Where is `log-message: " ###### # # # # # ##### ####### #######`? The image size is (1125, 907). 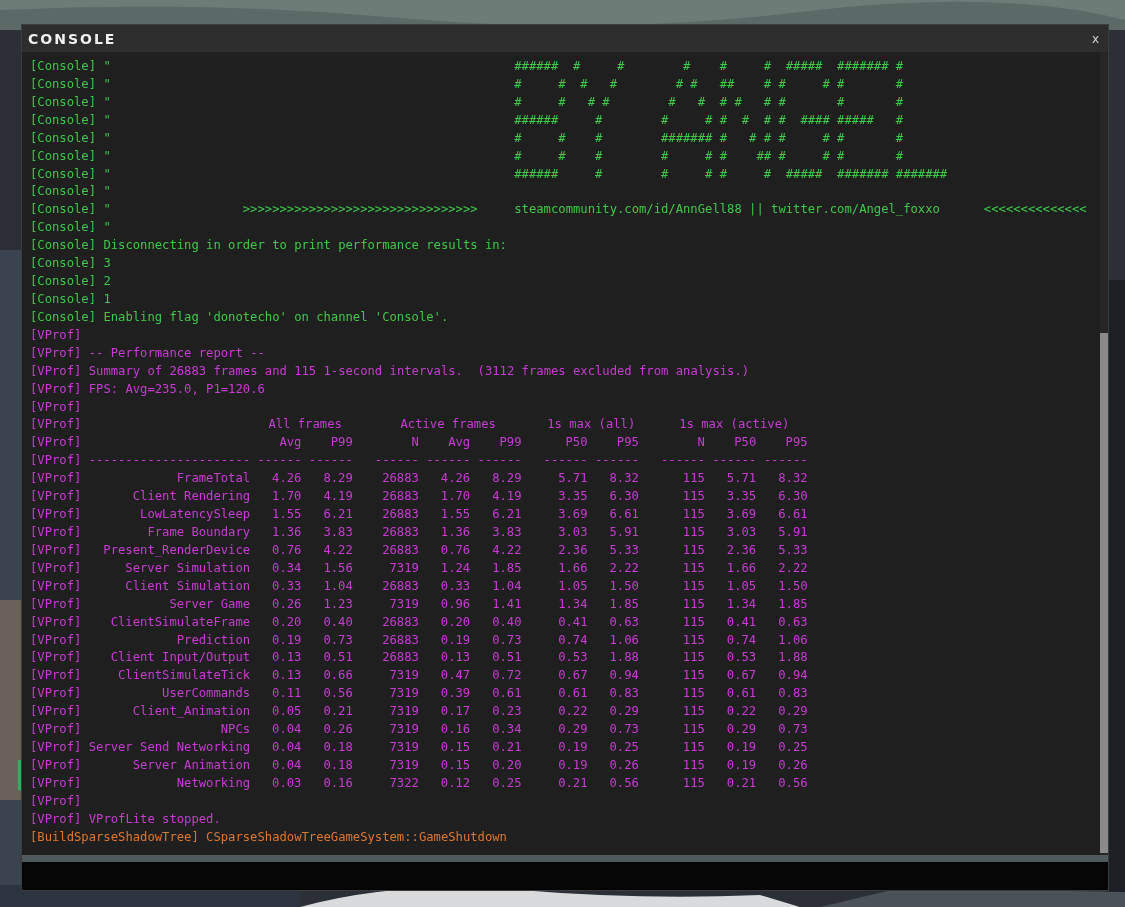 log-message: " ###### # # # # # ##### ####### ####### is located at coordinates (525, 174).